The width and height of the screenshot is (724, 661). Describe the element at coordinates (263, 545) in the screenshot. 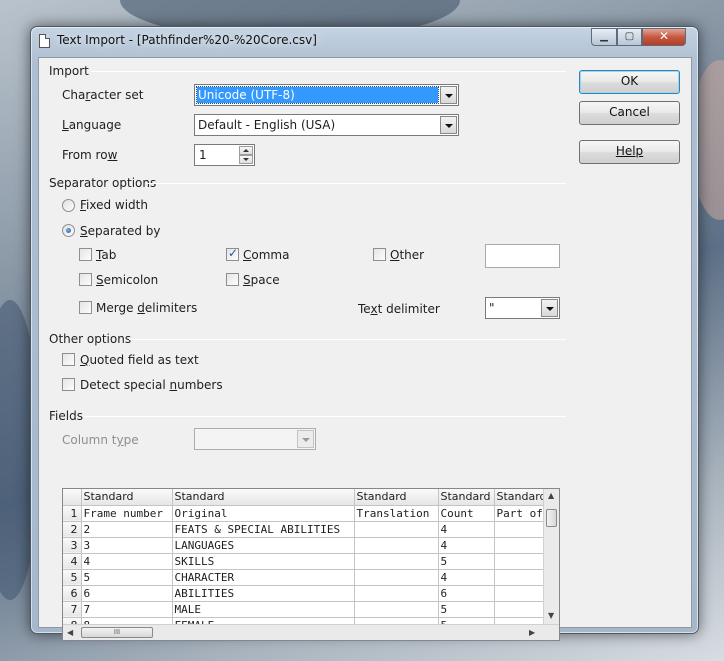

I see `table-cell: LANGUAGES` at that location.